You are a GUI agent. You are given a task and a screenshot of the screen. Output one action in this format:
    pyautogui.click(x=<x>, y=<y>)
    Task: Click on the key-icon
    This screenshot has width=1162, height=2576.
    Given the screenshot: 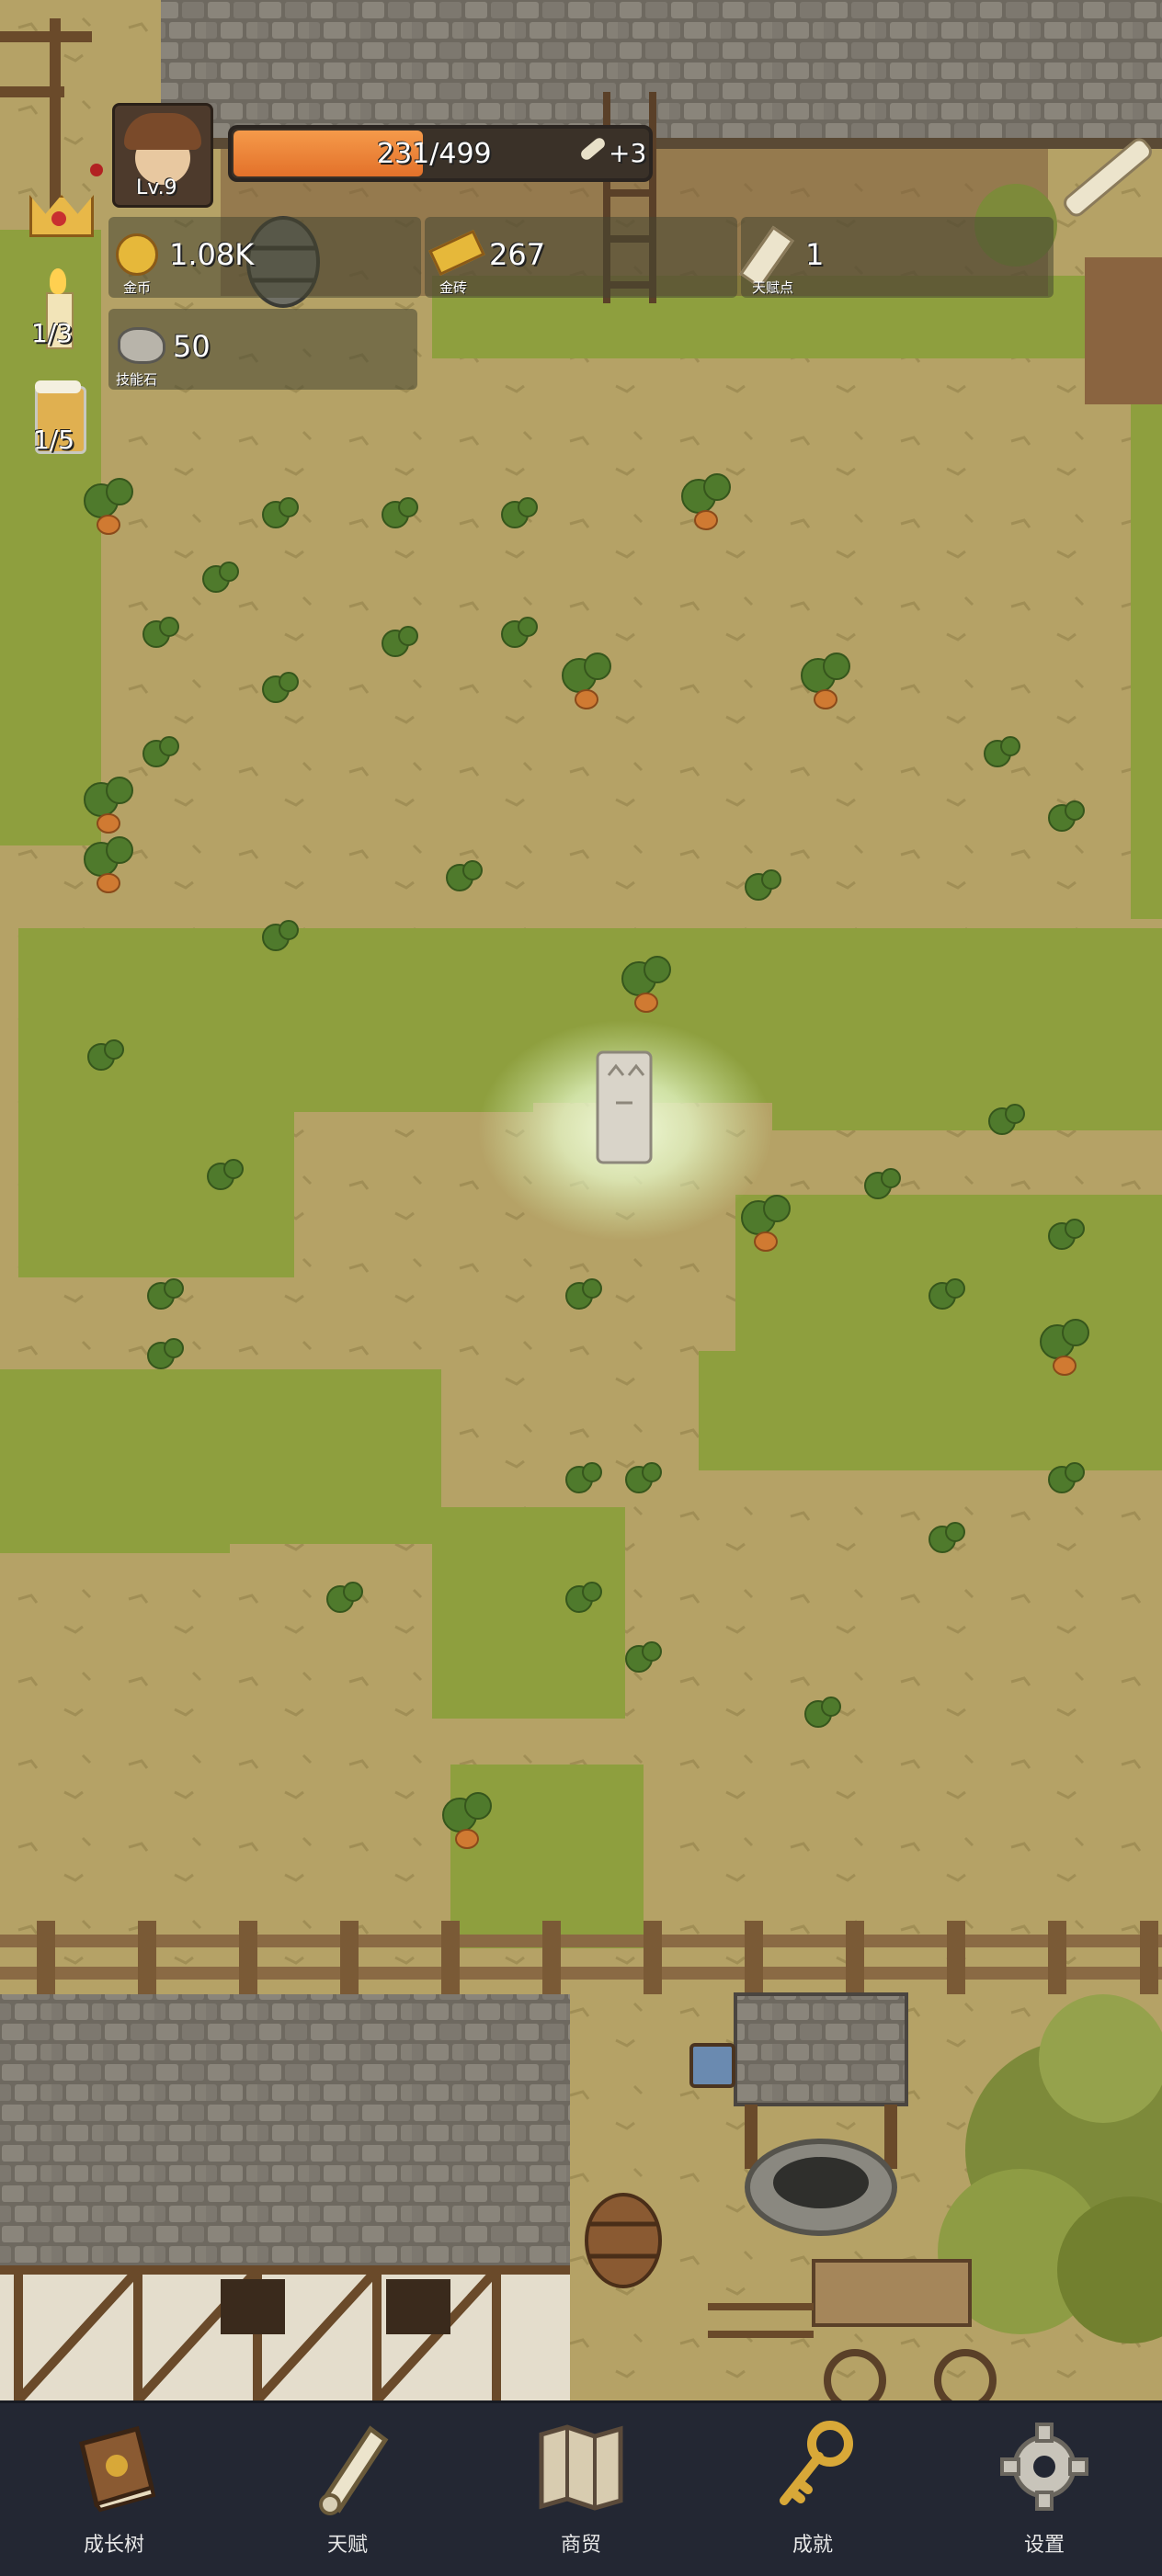 What is the action you would take?
    pyautogui.click(x=816, y=2463)
    